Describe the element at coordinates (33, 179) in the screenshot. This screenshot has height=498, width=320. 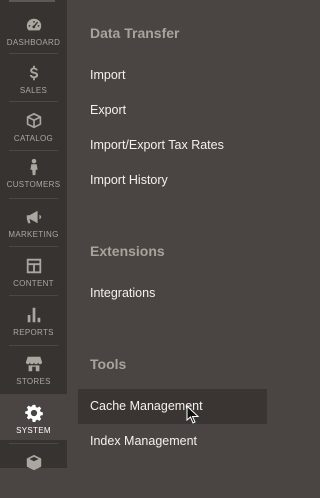
I see `sidebar-item-customers: CUSTOMERS` at that location.